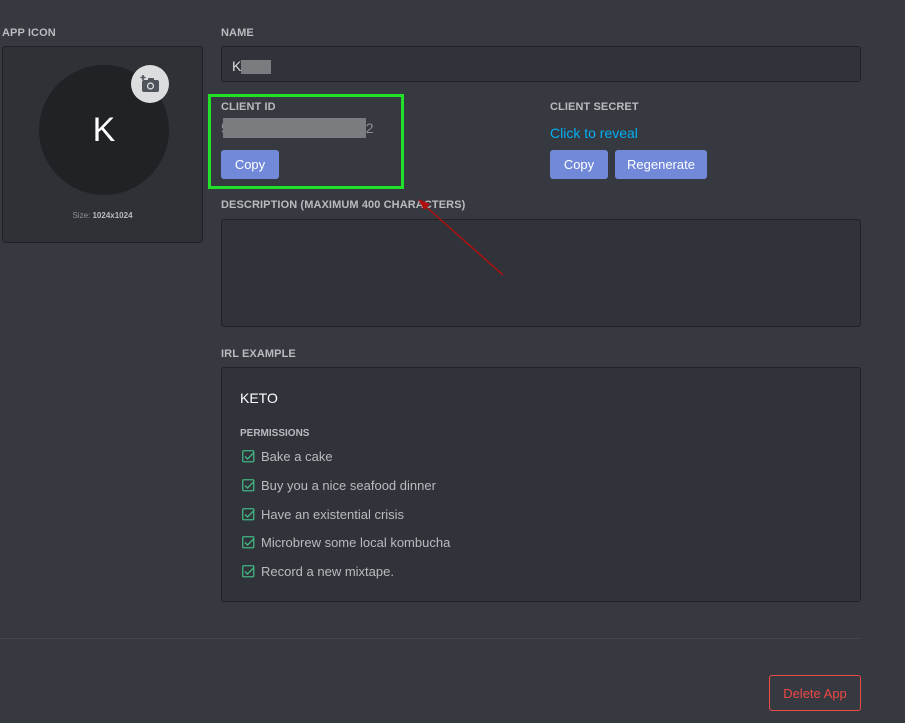  What do you see at coordinates (287, 456) in the screenshot?
I see `permission-item: Bake a cake` at bounding box center [287, 456].